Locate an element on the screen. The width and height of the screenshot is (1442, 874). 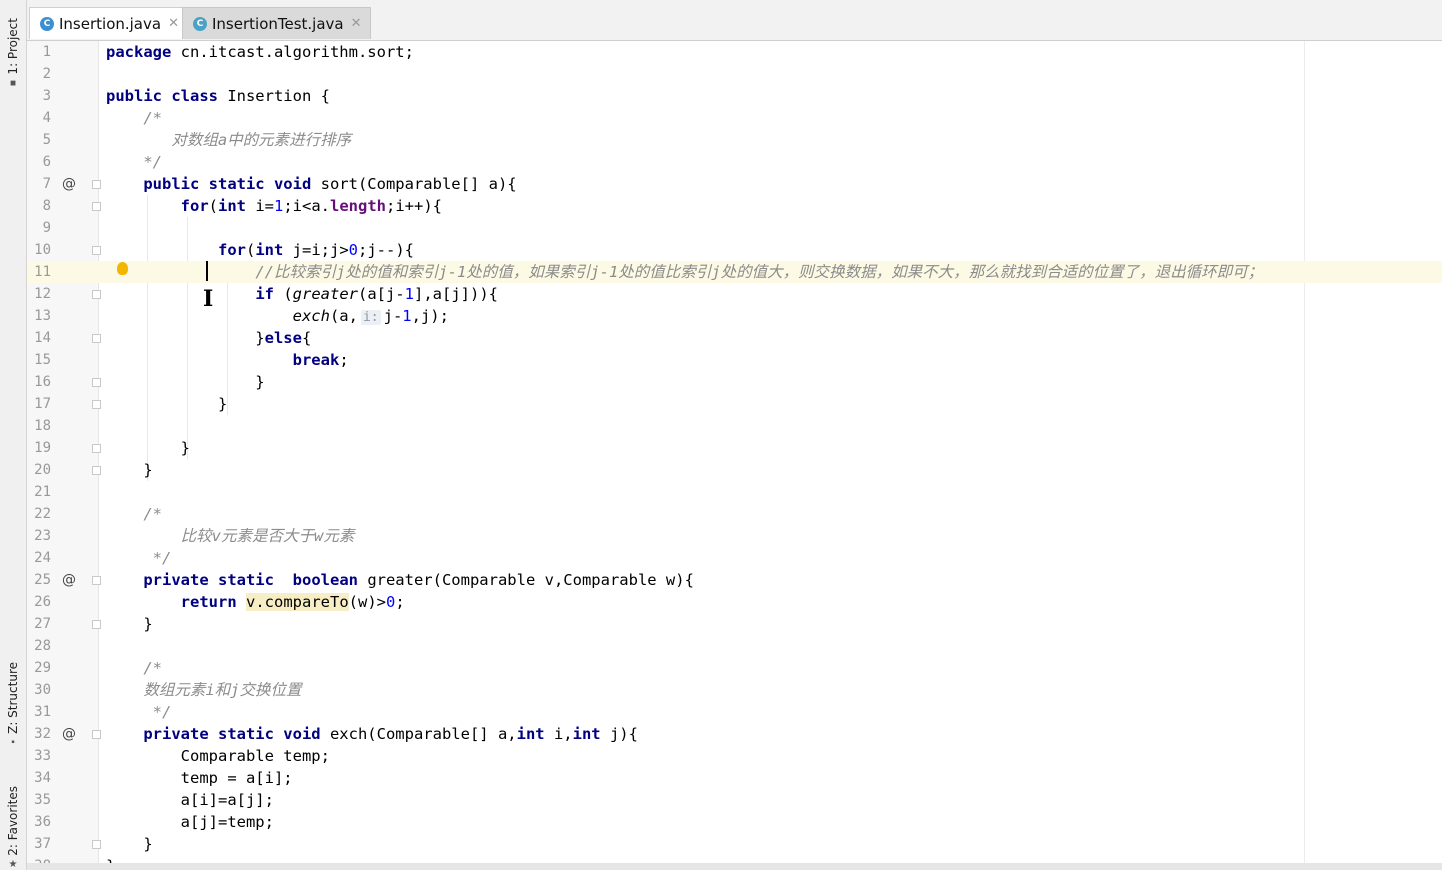
code-line: 14 }else{ is located at coordinates (734, 338).